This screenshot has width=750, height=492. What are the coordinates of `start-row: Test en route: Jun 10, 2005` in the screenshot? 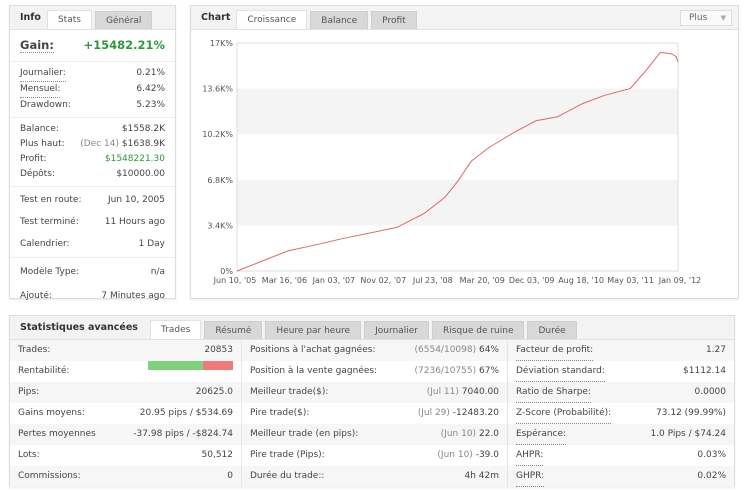 It's located at (92, 200).